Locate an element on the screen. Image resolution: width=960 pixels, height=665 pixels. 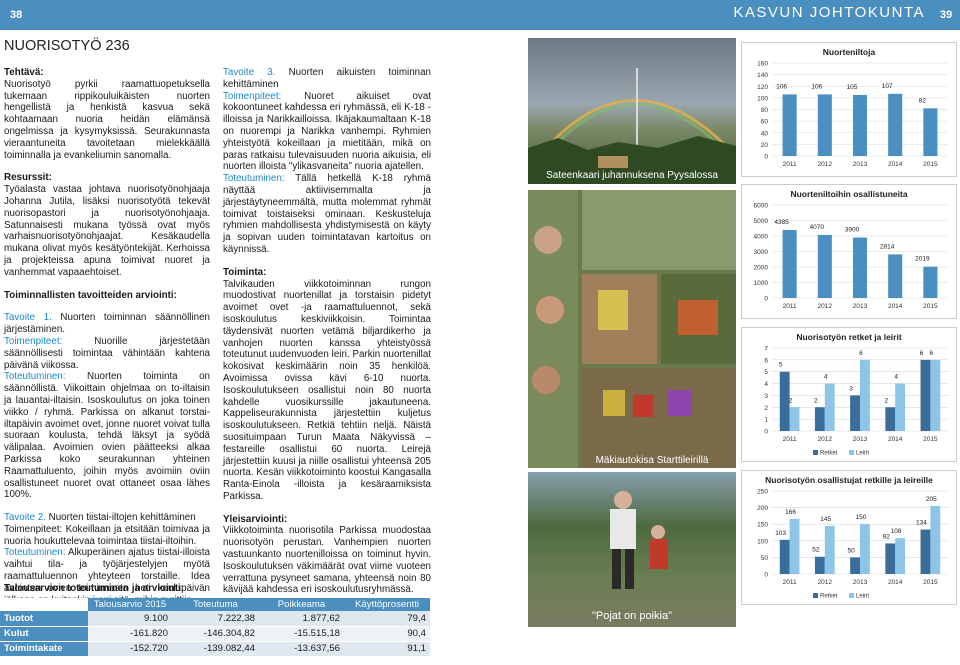
collage-illustration is located at coordinates (632, 329).